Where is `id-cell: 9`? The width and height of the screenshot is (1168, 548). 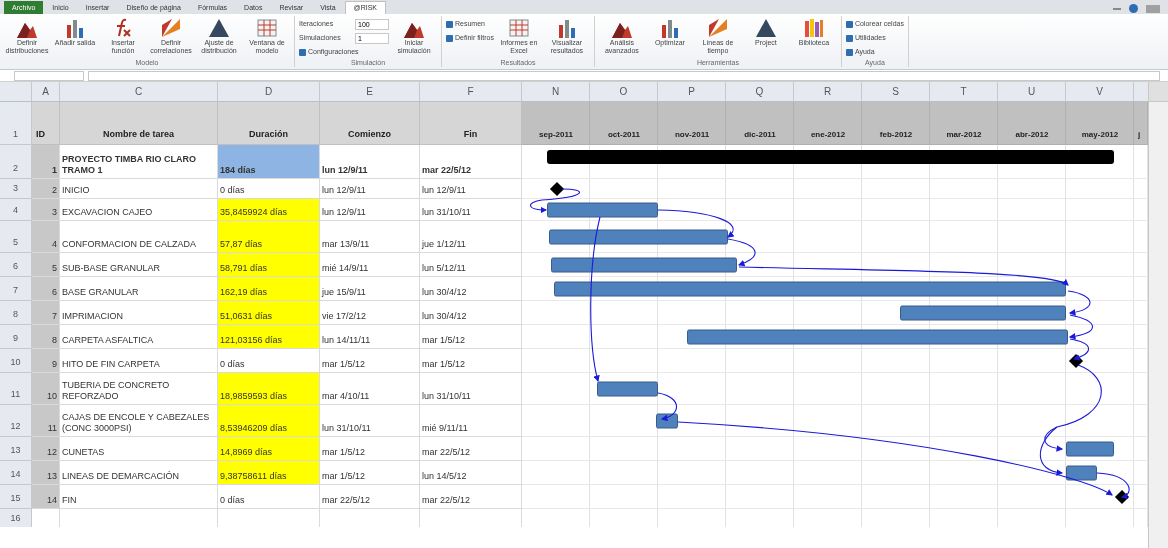 id-cell: 9 is located at coordinates (46, 361).